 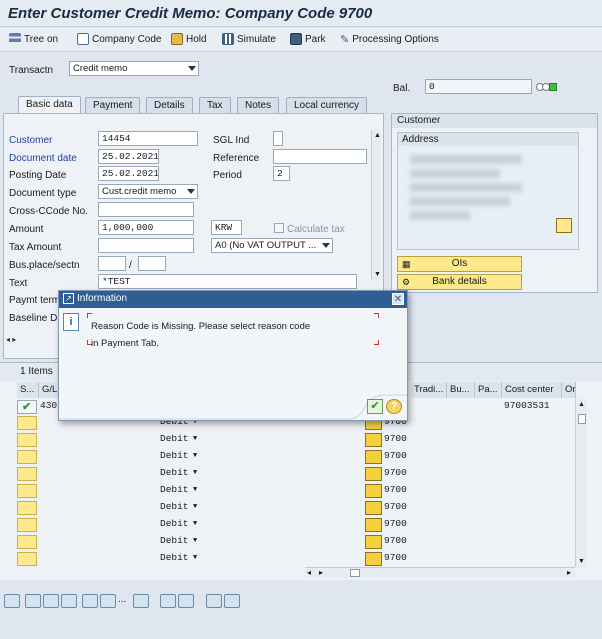 I want to click on column-header-order: Or, so click(x=569, y=390).